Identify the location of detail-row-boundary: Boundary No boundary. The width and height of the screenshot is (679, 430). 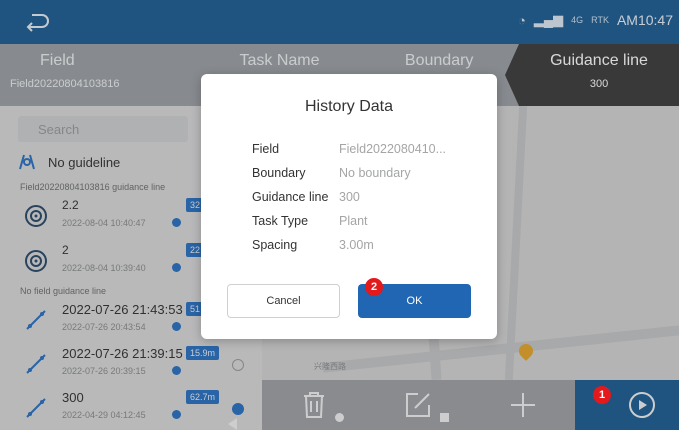
(331, 173).